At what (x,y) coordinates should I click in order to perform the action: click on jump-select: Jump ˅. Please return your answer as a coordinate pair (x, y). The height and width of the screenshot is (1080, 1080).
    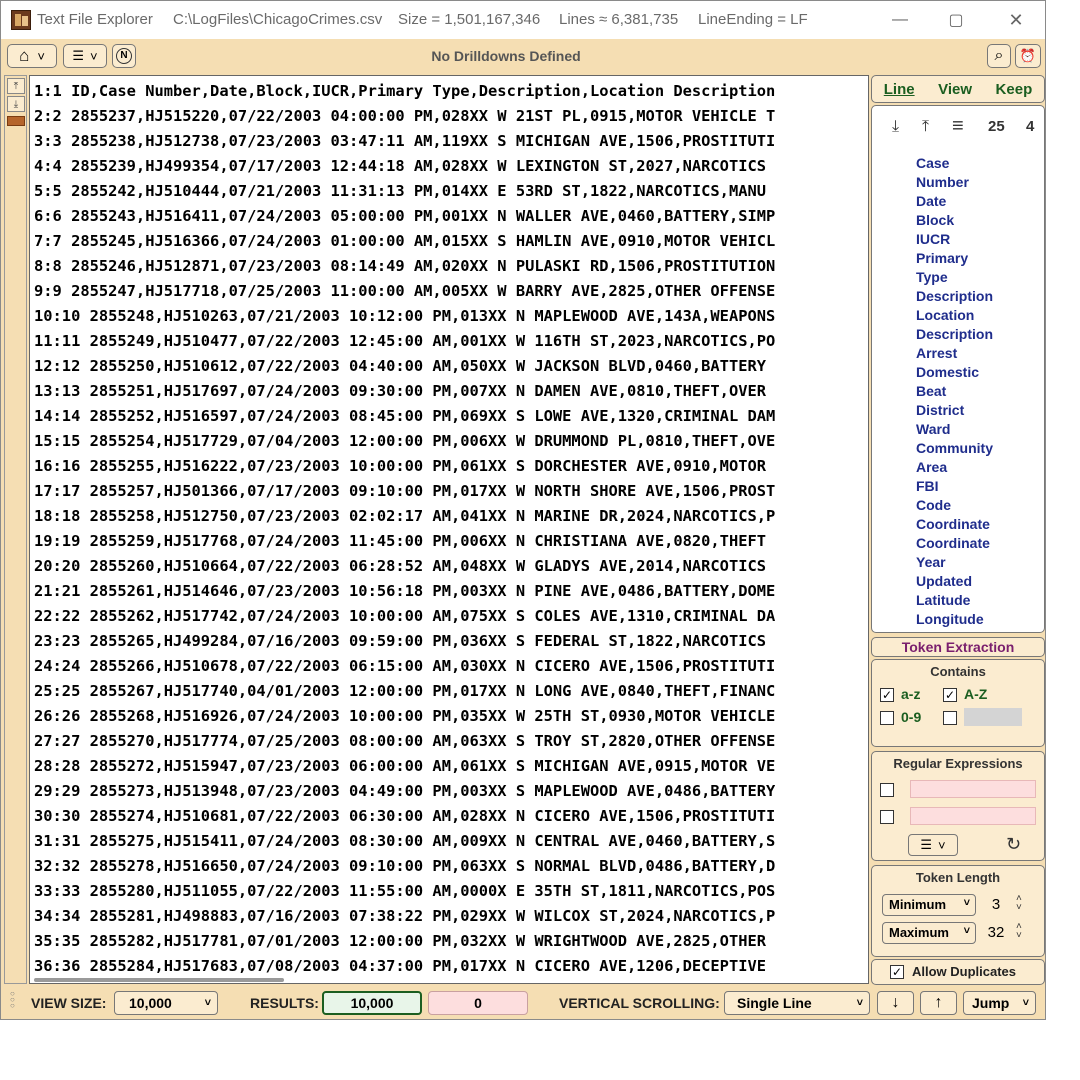
    Looking at the image, I should click on (999, 1003).